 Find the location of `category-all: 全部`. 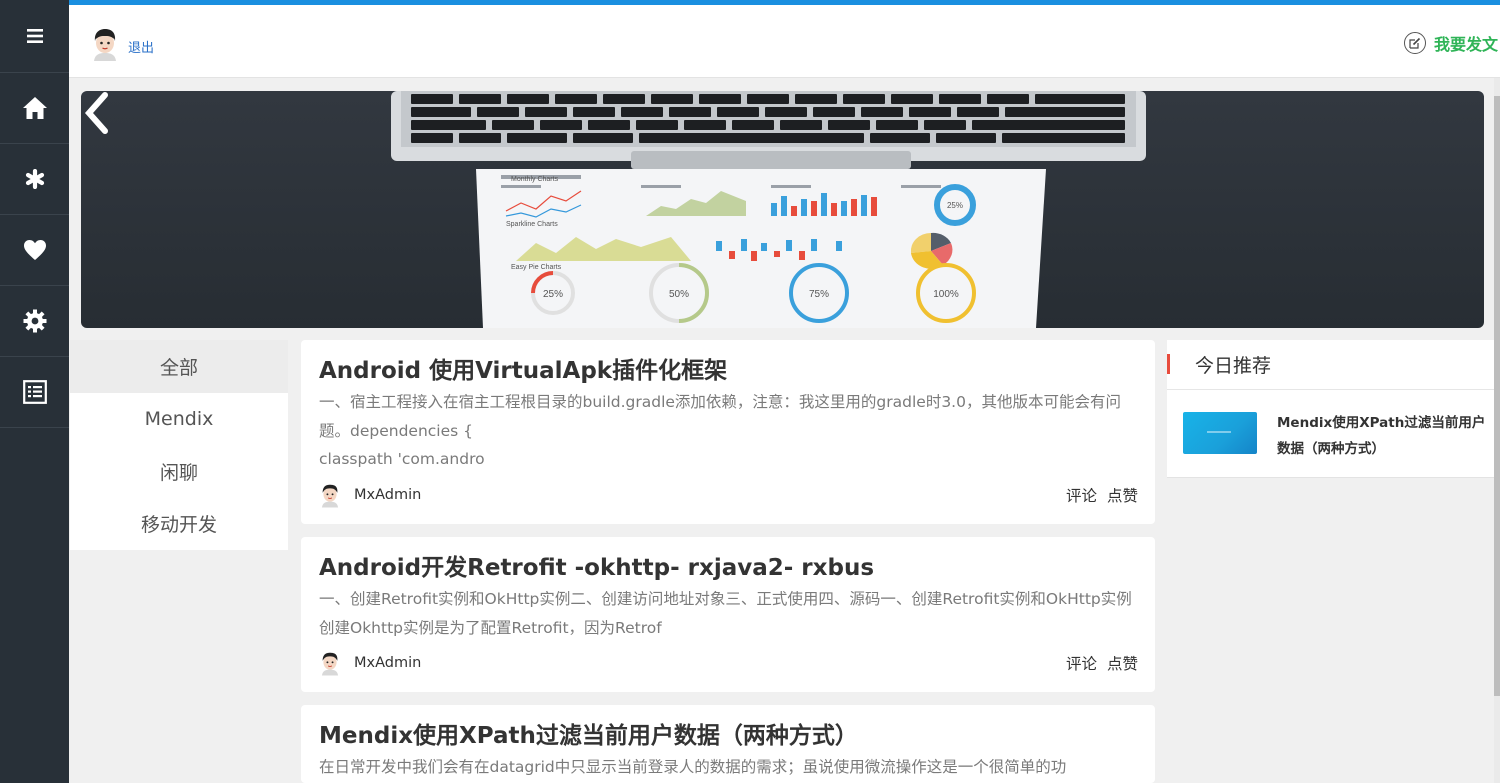

category-all: 全部 is located at coordinates (179, 366).